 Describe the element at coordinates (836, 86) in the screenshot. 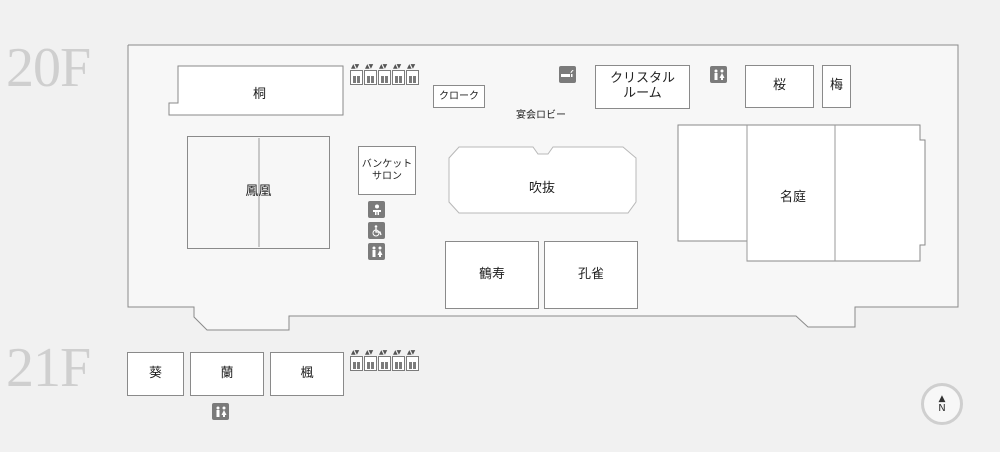

I see `room-ume: 梅` at that location.